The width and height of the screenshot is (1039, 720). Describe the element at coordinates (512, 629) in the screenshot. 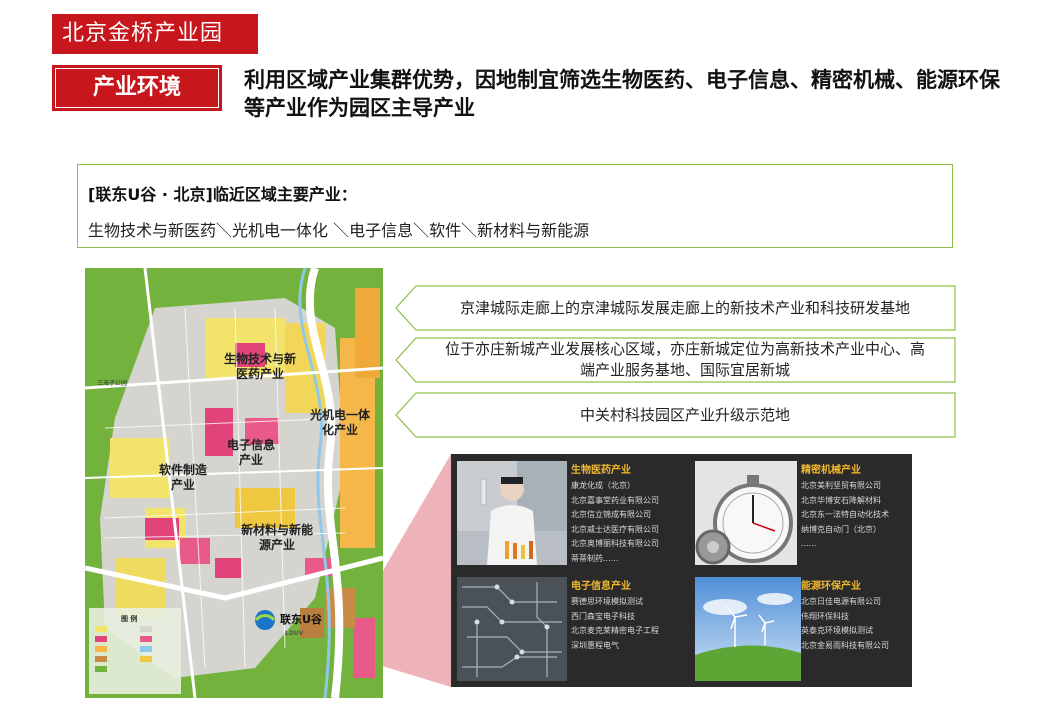

I see `circuit-board-photo` at that location.